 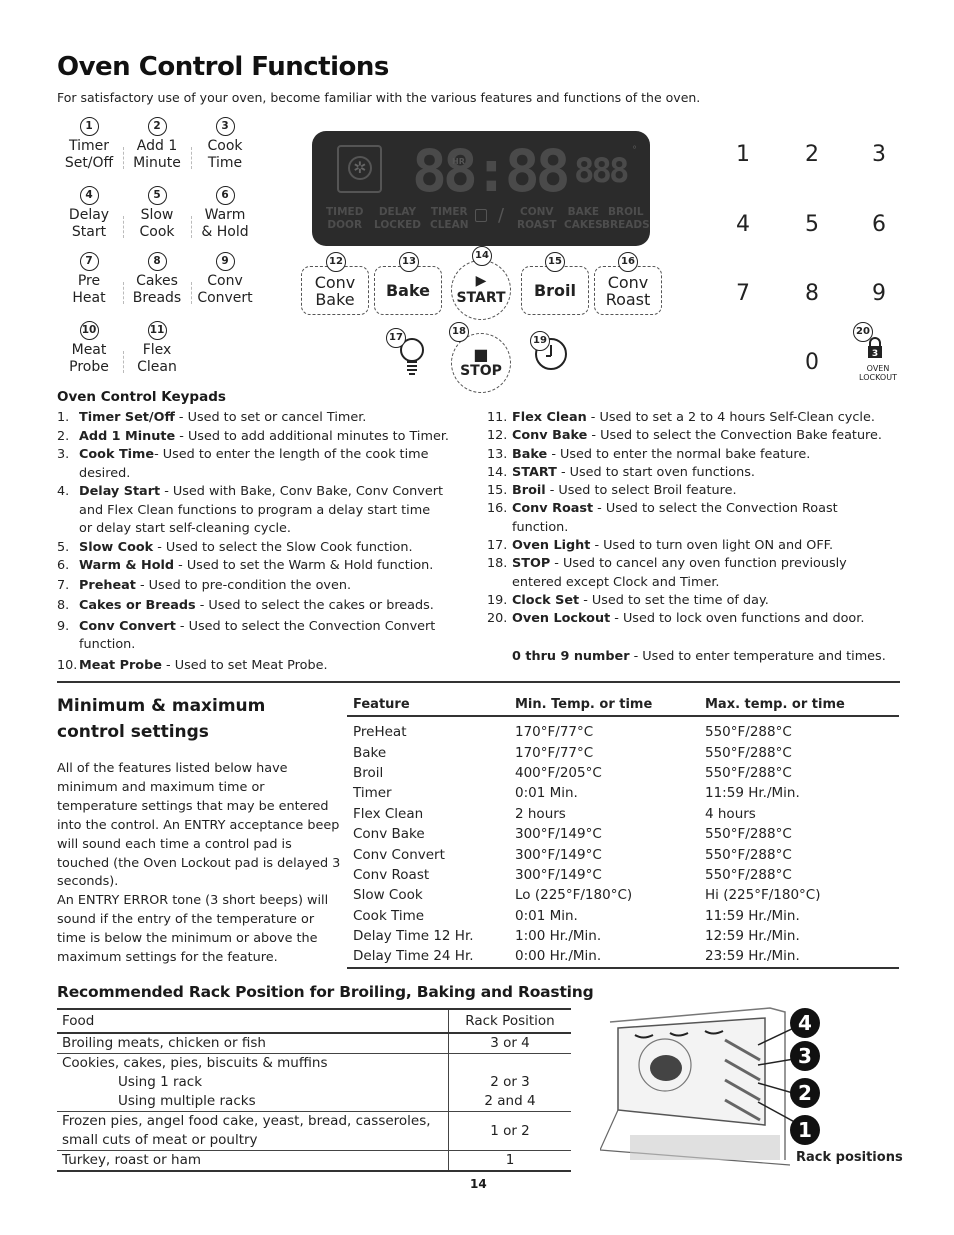 What do you see at coordinates (63, 626) in the screenshot?
I see `item-number: 9.` at bounding box center [63, 626].